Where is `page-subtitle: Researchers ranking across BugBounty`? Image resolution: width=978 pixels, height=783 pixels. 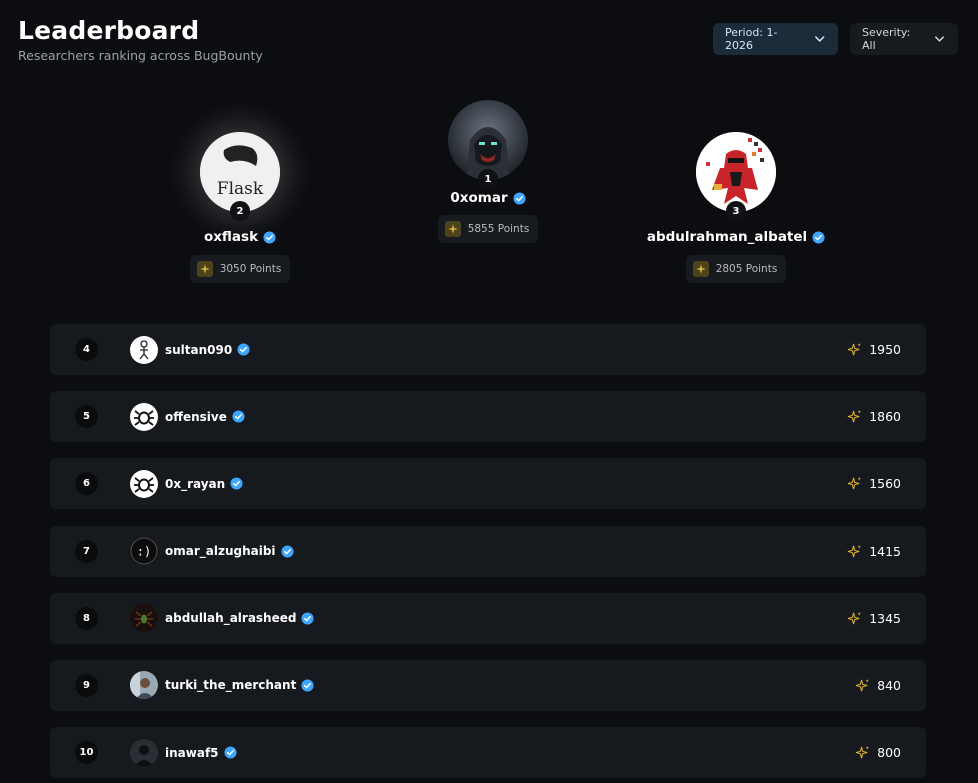
page-subtitle: Researchers ranking across BugBounty is located at coordinates (140, 55).